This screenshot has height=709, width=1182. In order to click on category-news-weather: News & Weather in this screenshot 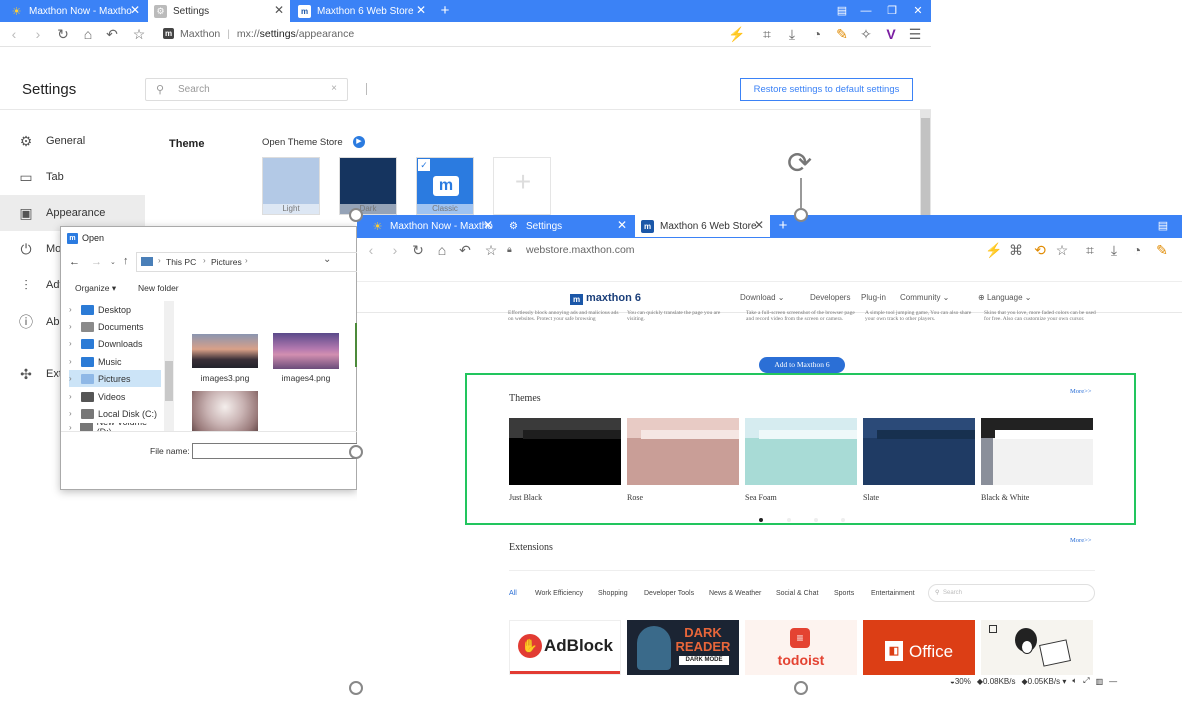, I will do `click(735, 593)`.